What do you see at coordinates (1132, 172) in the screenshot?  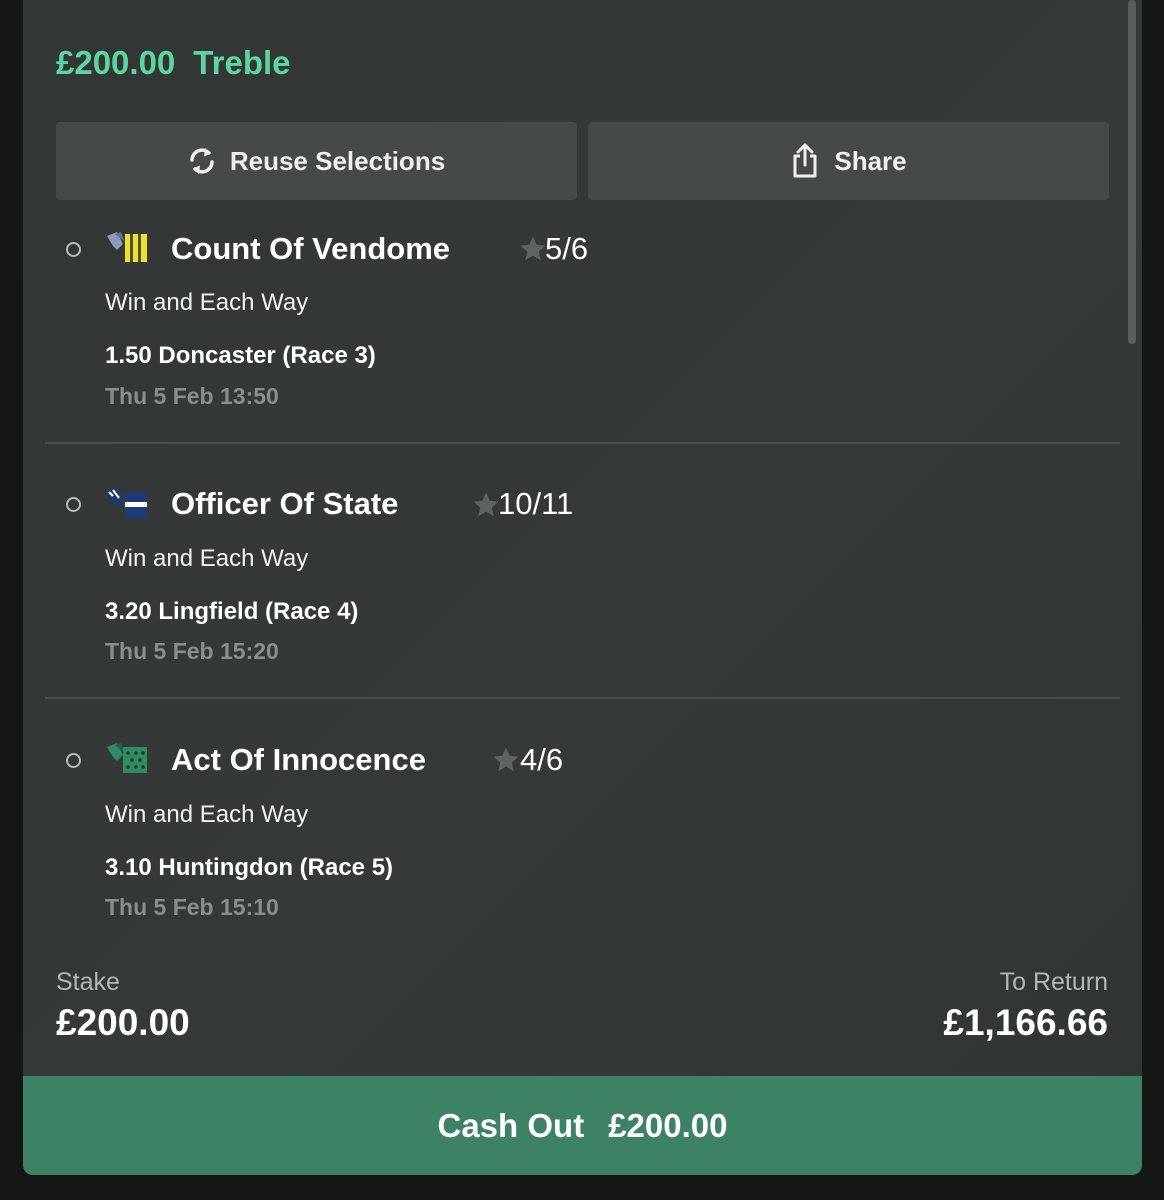 I see `scrollbar` at bounding box center [1132, 172].